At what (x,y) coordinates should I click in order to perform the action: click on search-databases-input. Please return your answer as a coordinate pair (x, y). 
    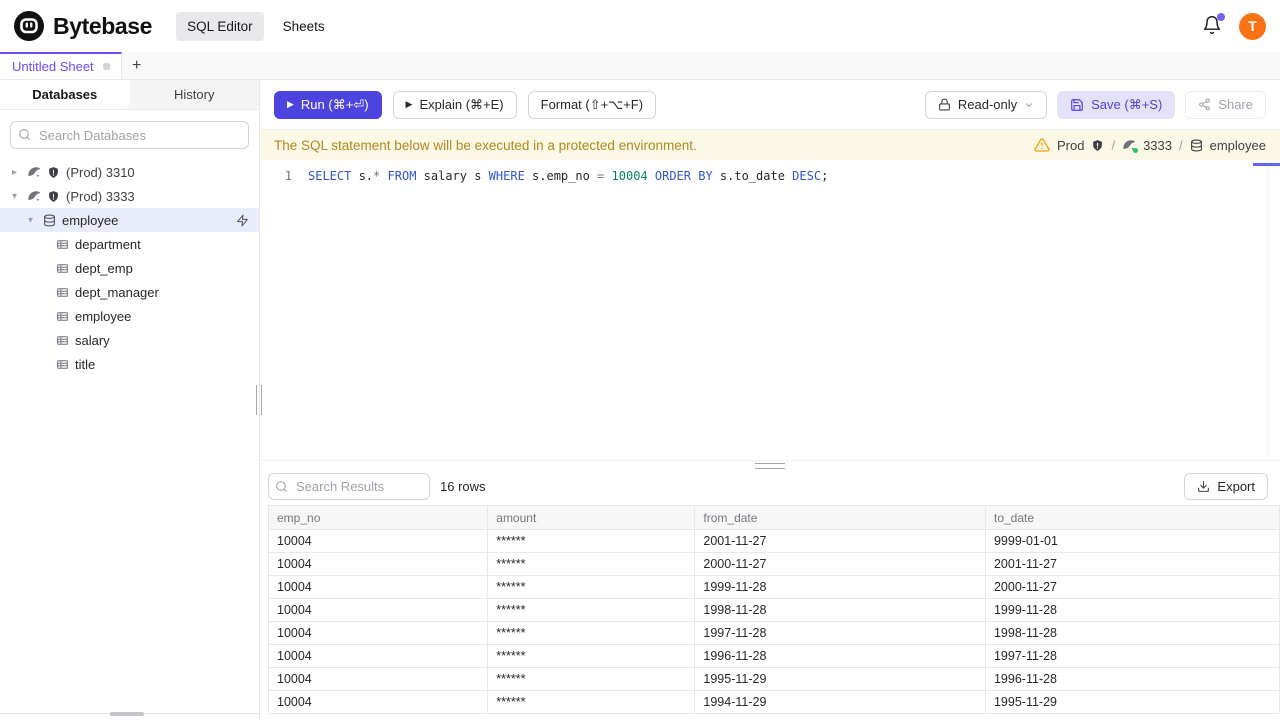
    Looking at the image, I should click on (129, 135).